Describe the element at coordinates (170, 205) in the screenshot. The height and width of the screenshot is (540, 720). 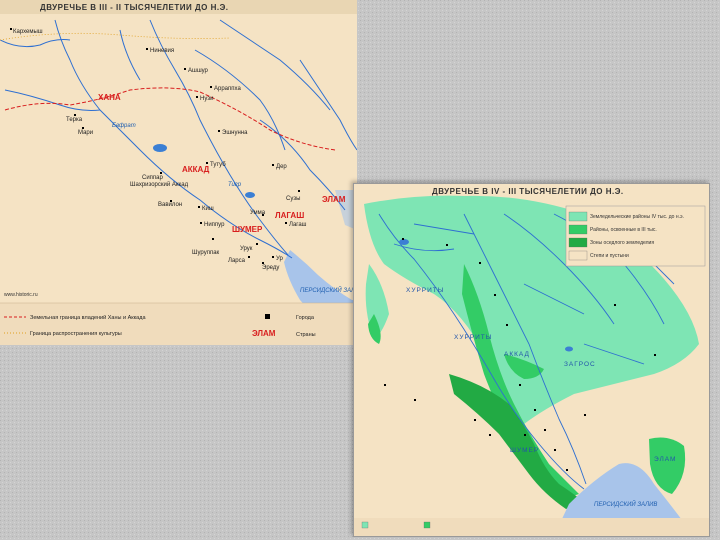
I see `city-label: Вавилон` at that location.